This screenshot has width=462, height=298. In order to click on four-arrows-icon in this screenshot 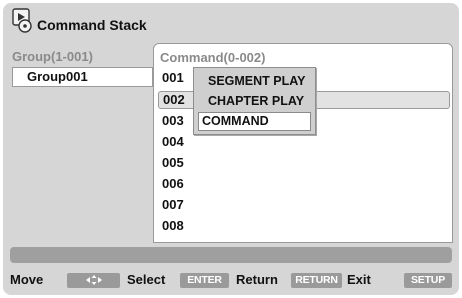, I will do `click(93, 280)`.